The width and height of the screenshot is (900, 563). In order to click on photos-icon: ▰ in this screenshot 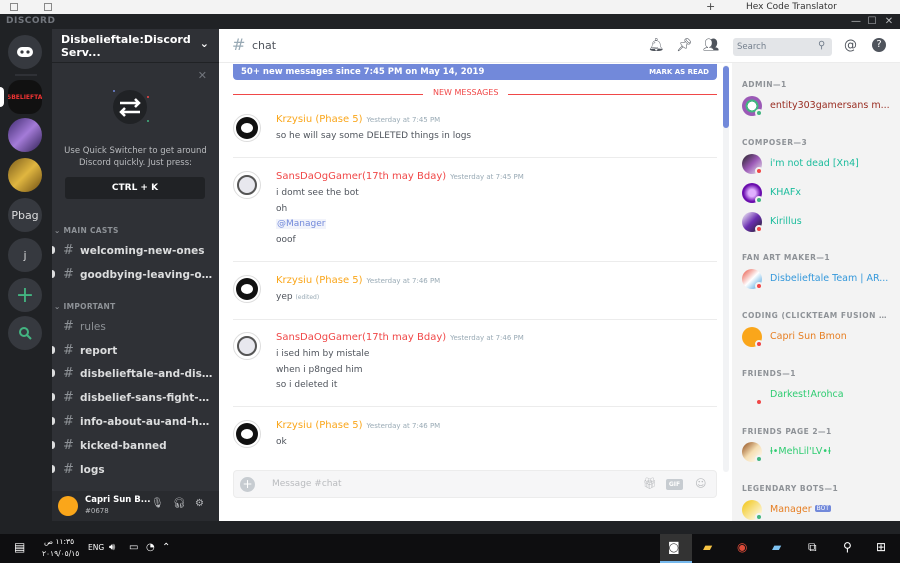, I will do `click(776, 547)`.